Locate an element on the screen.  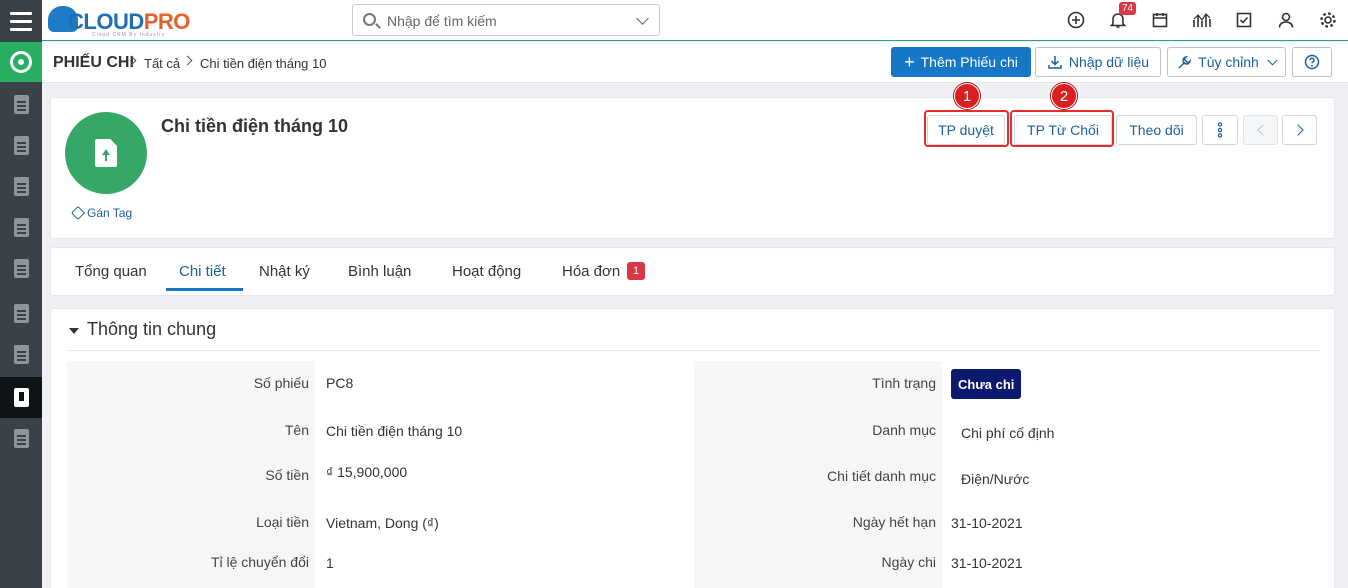
invoices-count-badge: 1 is located at coordinates (636, 271).